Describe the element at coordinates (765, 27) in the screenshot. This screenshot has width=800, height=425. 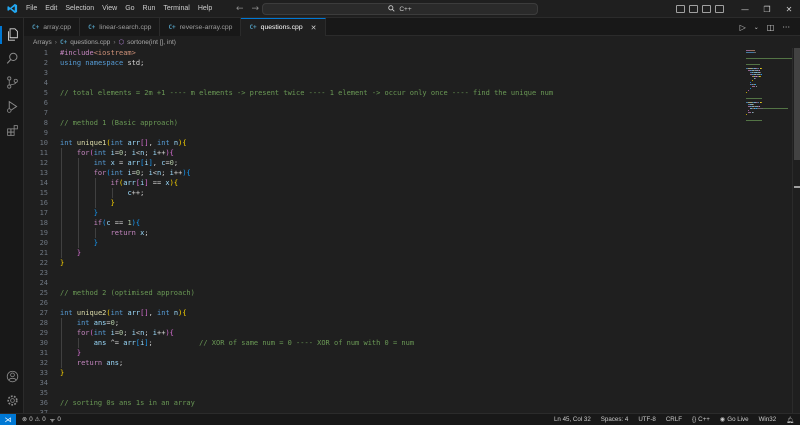
I see `editor-actions: ▷ ⌄ ◫ ···` at that location.